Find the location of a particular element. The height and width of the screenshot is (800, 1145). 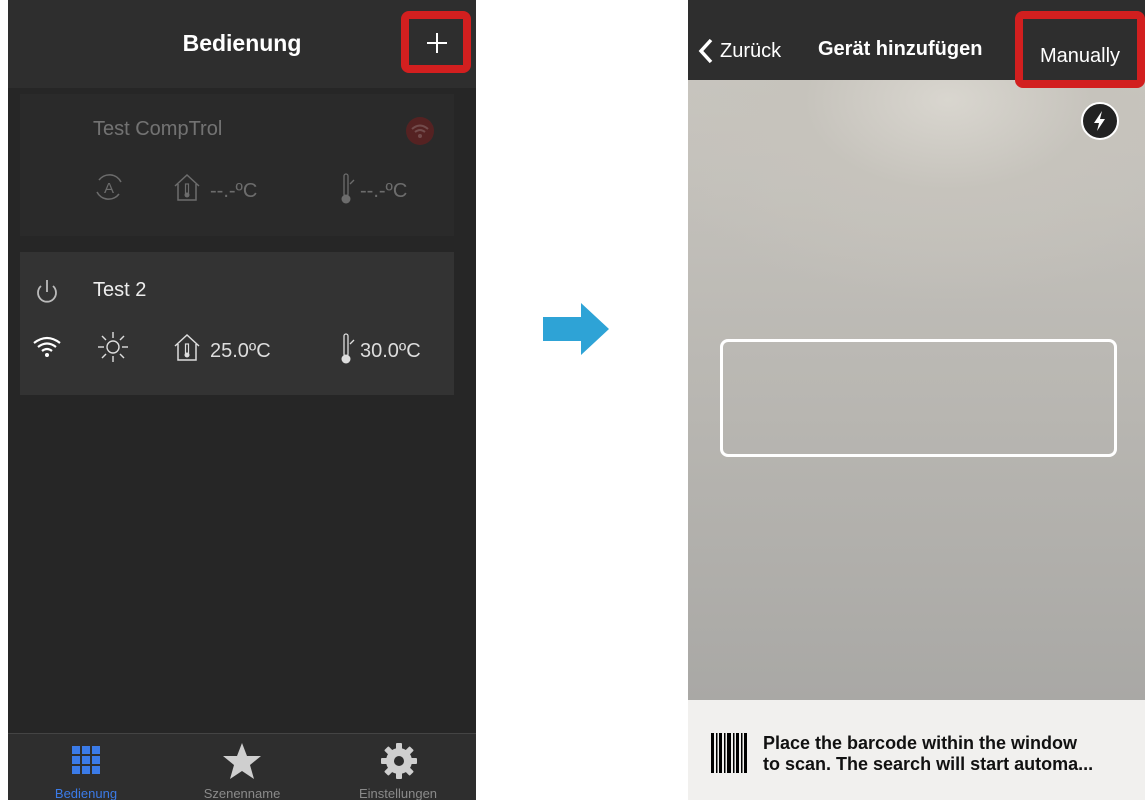

room-temperature-value: --.-ºC is located at coordinates (234, 191).